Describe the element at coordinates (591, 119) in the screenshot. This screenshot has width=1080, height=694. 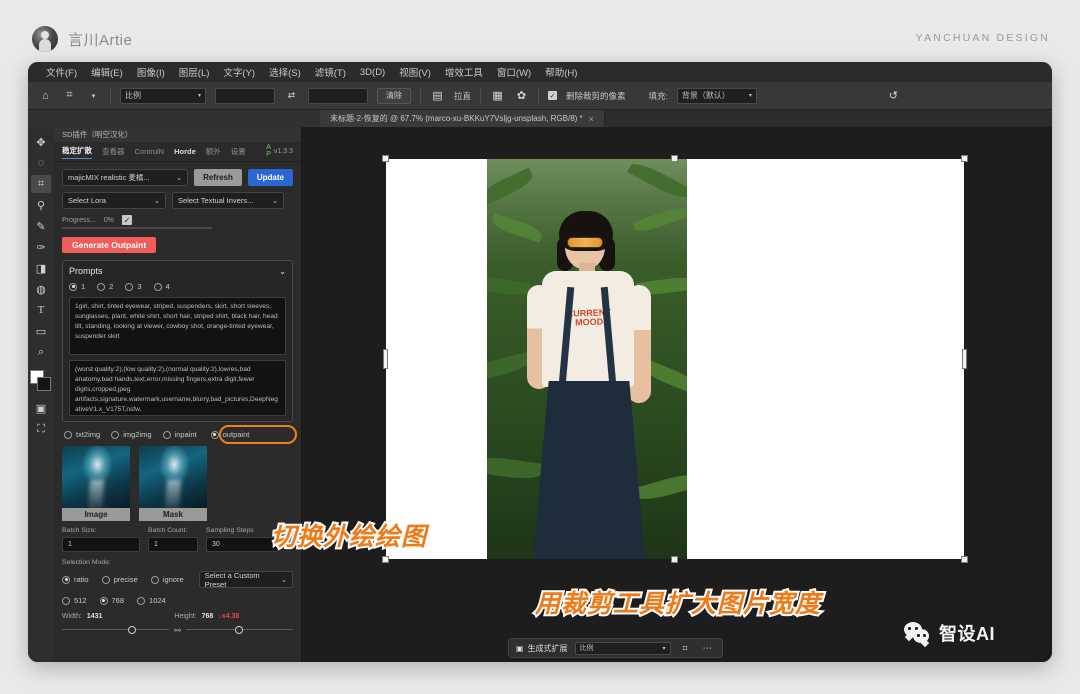
I see `close-icon: ×` at that location.